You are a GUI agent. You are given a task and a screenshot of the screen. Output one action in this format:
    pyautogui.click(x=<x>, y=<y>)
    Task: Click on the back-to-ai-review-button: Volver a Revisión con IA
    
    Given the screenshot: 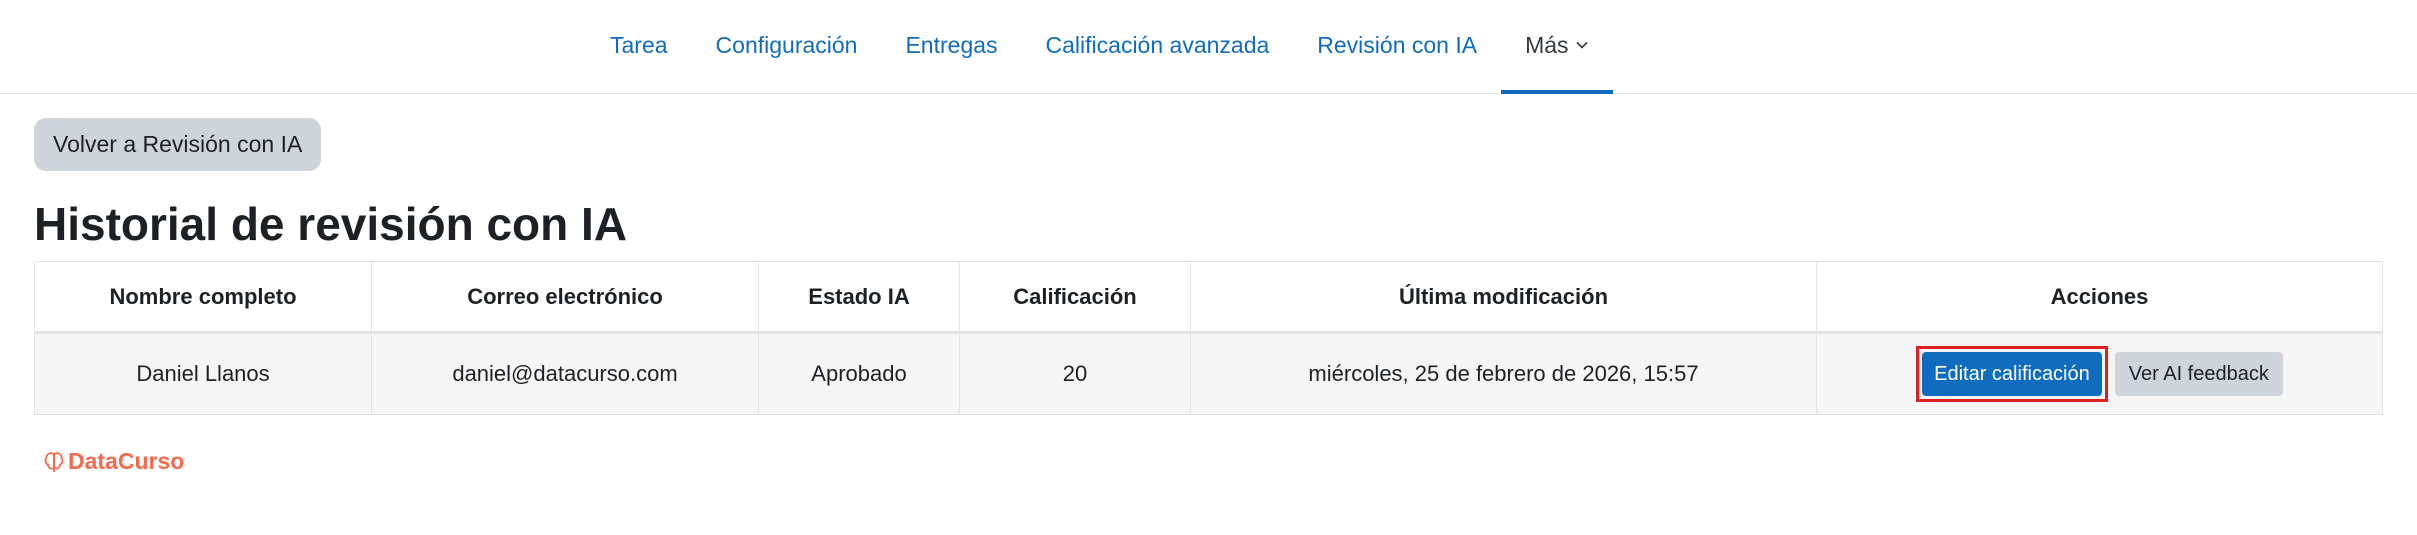 What is the action you would take?
    pyautogui.click(x=178, y=144)
    